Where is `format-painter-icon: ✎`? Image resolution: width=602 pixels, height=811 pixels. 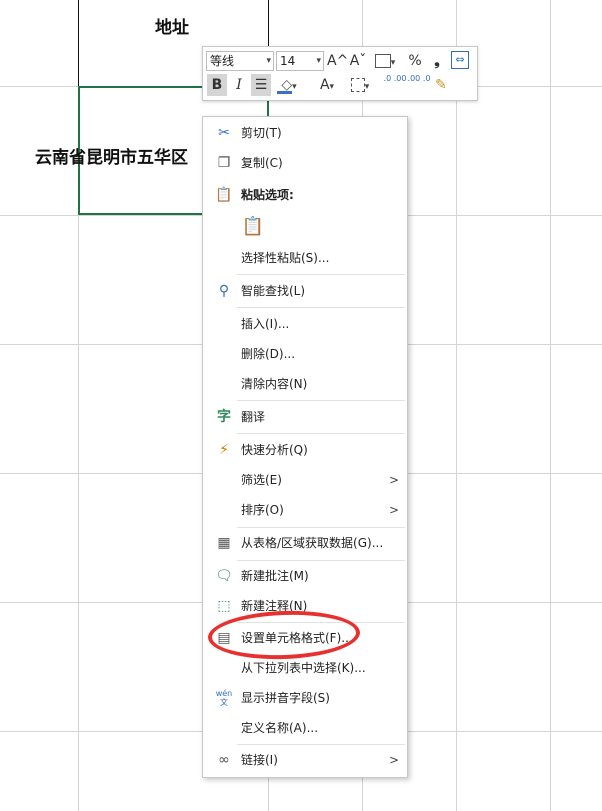 format-painter-icon: ✎ is located at coordinates (441, 85).